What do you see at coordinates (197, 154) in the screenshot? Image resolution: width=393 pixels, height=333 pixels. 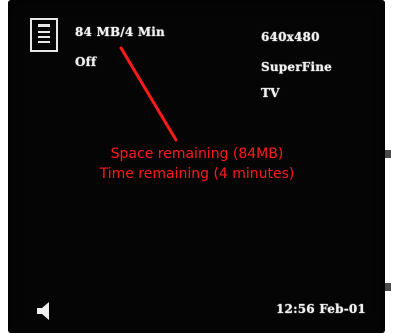 I see `space-remaining-note: Space remaining (84MB)` at bounding box center [197, 154].